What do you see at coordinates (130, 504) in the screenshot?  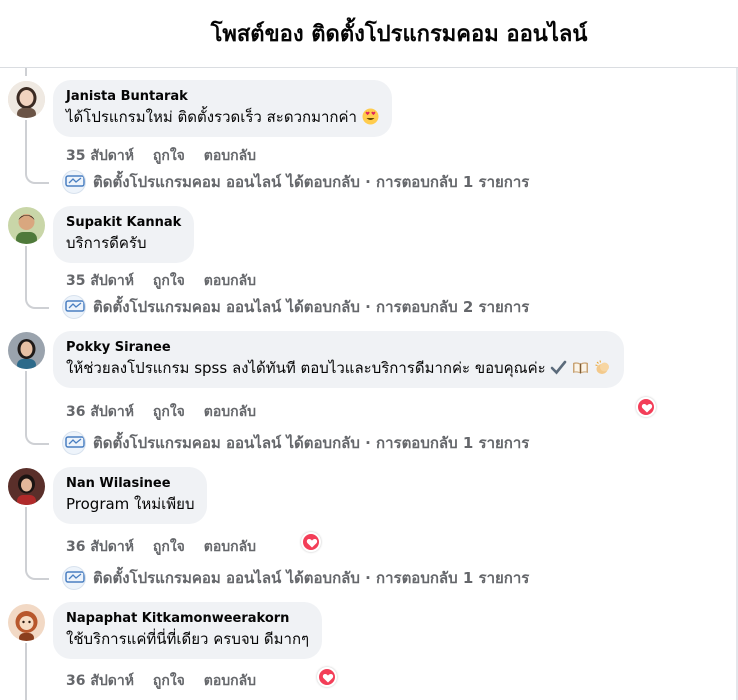 I see `comment-text: Program ใหม่เพียบ` at bounding box center [130, 504].